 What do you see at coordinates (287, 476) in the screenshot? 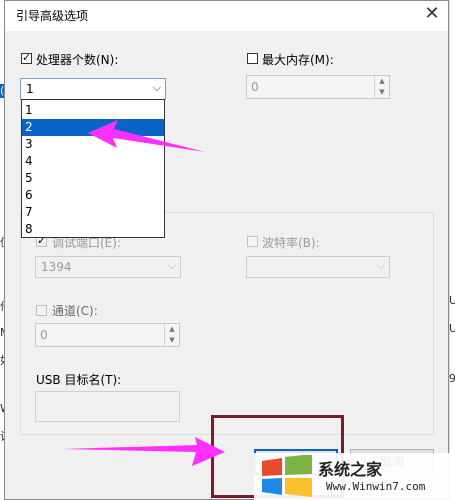
I see `windows-logo-icon` at bounding box center [287, 476].